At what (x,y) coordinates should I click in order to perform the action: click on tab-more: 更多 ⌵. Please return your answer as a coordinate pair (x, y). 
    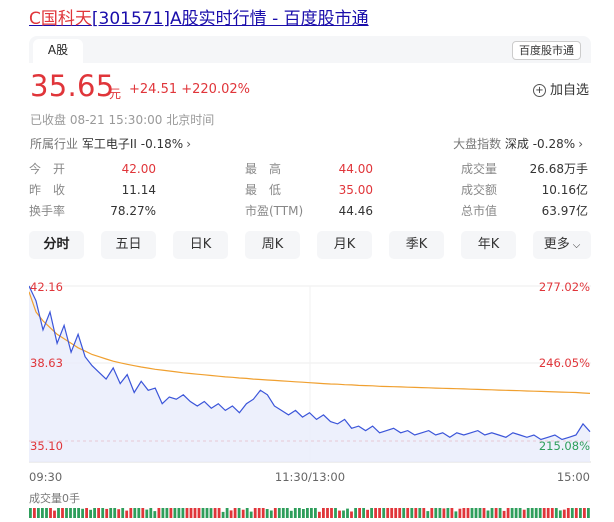
    Looking at the image, I should click on (562, 245).